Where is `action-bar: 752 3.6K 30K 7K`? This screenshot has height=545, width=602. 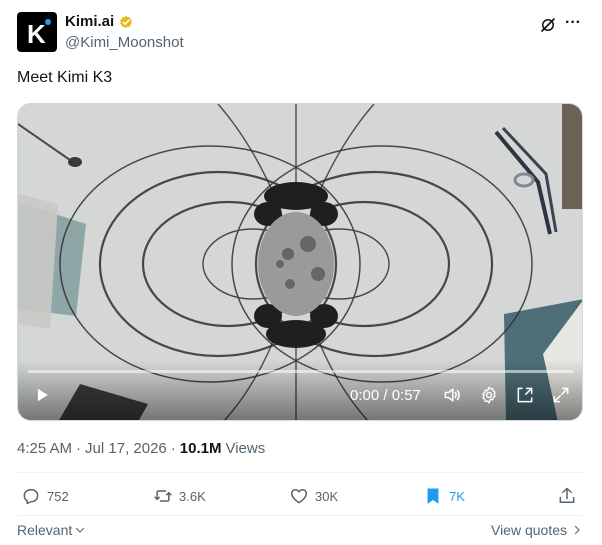
action-bar: 752 3.6K 30K 7K is located at coordinates (300, 498).